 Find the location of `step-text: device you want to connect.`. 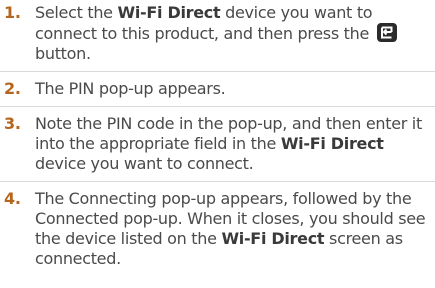

step-text: device you want to connect. is located at coordinates (144, 163).